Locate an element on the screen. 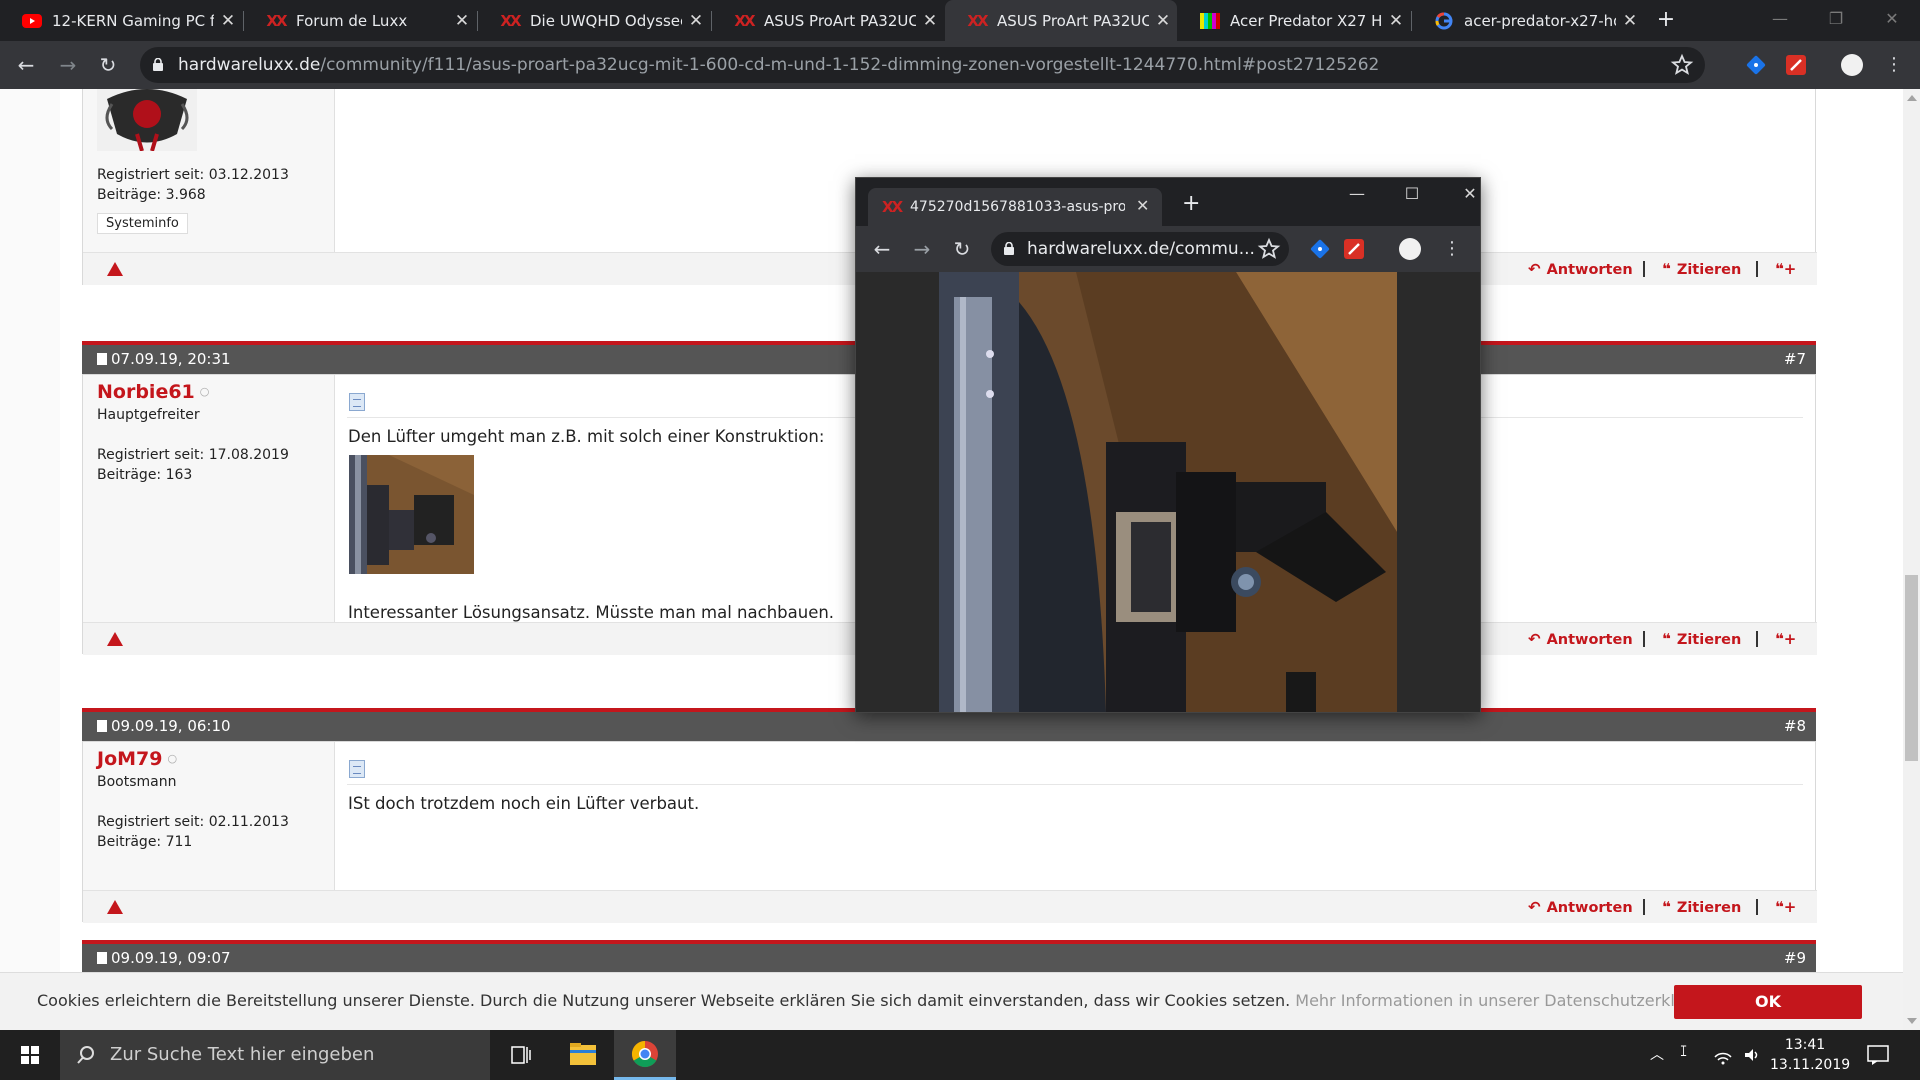 This screenshot has height=1080, width=1920. popup-toolbar: ← → ↻ hardwareluxx.de/commu... ⋮ is located at coordinates (1168, 249).